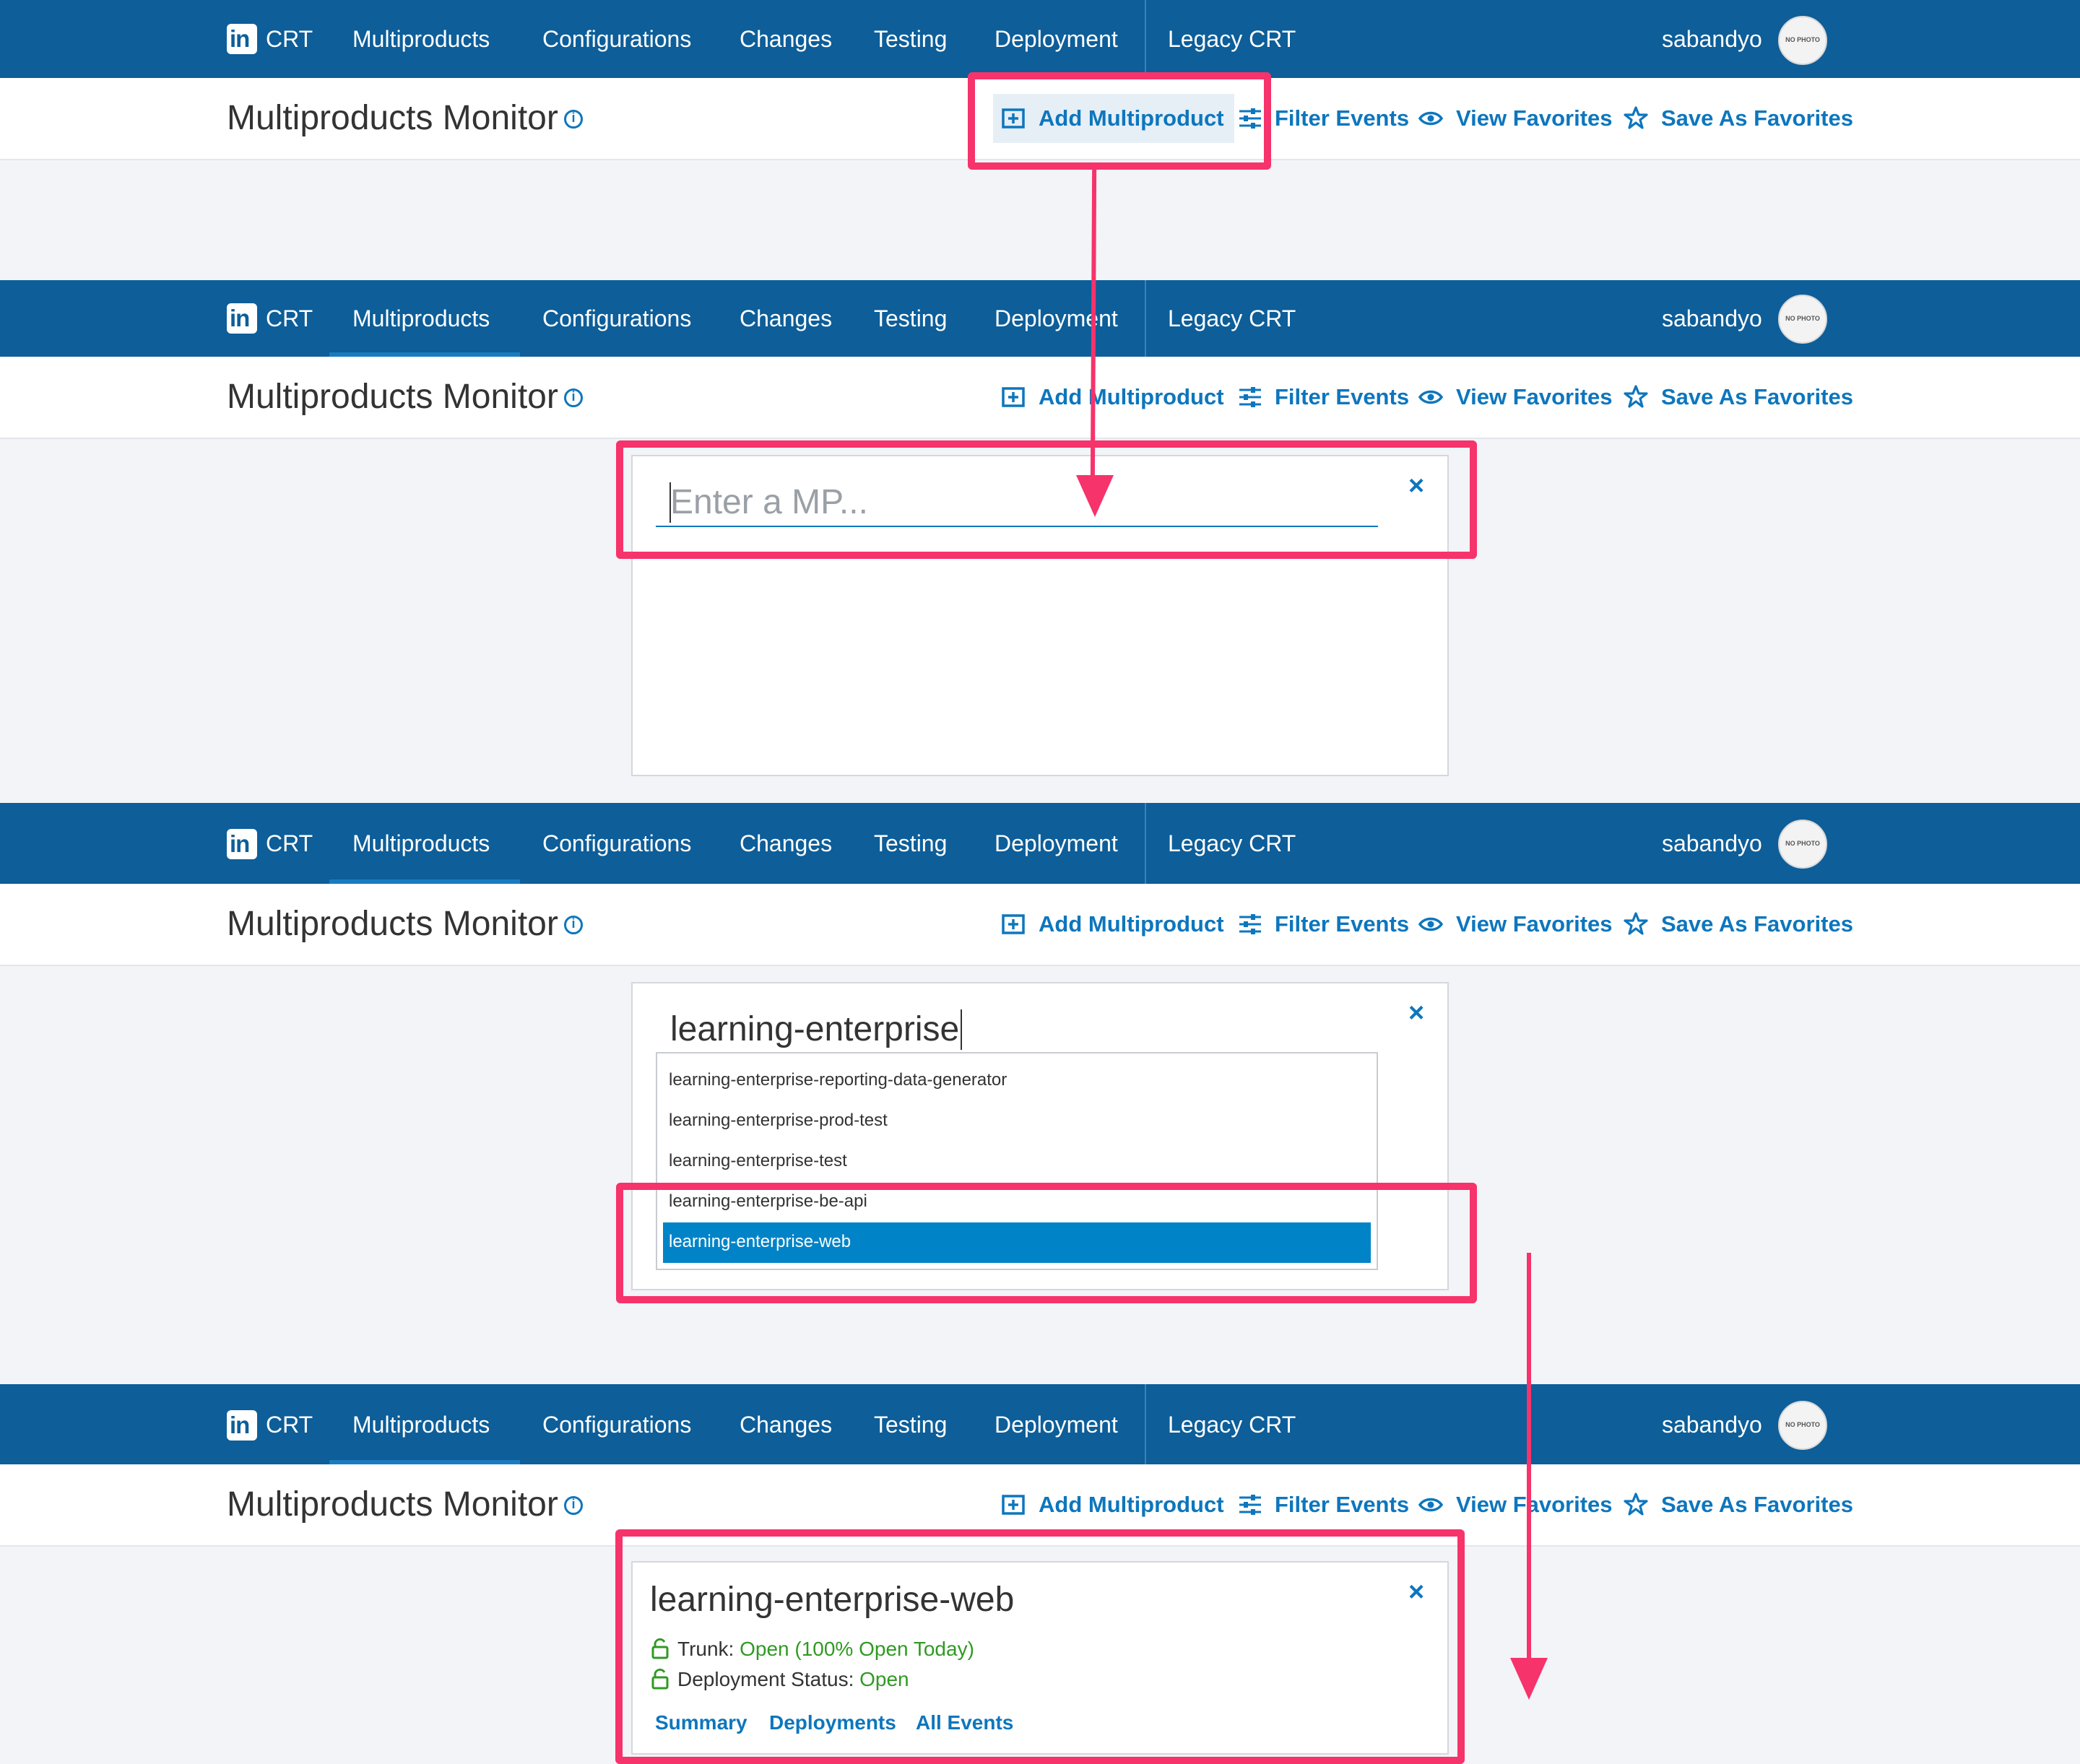  I want to click on suggestion-item: learning-enterprise-test, so click(758, 1161).